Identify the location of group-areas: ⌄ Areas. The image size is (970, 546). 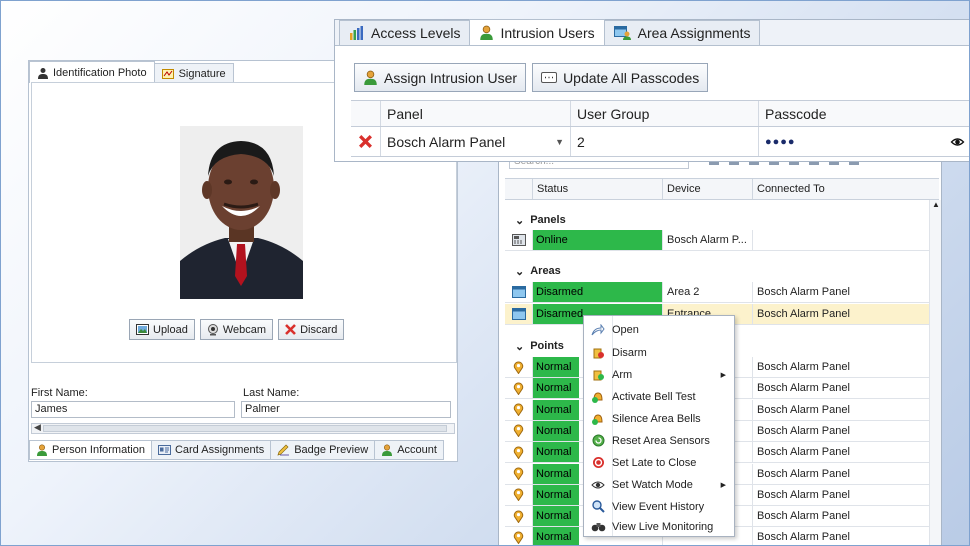
(533, 271).